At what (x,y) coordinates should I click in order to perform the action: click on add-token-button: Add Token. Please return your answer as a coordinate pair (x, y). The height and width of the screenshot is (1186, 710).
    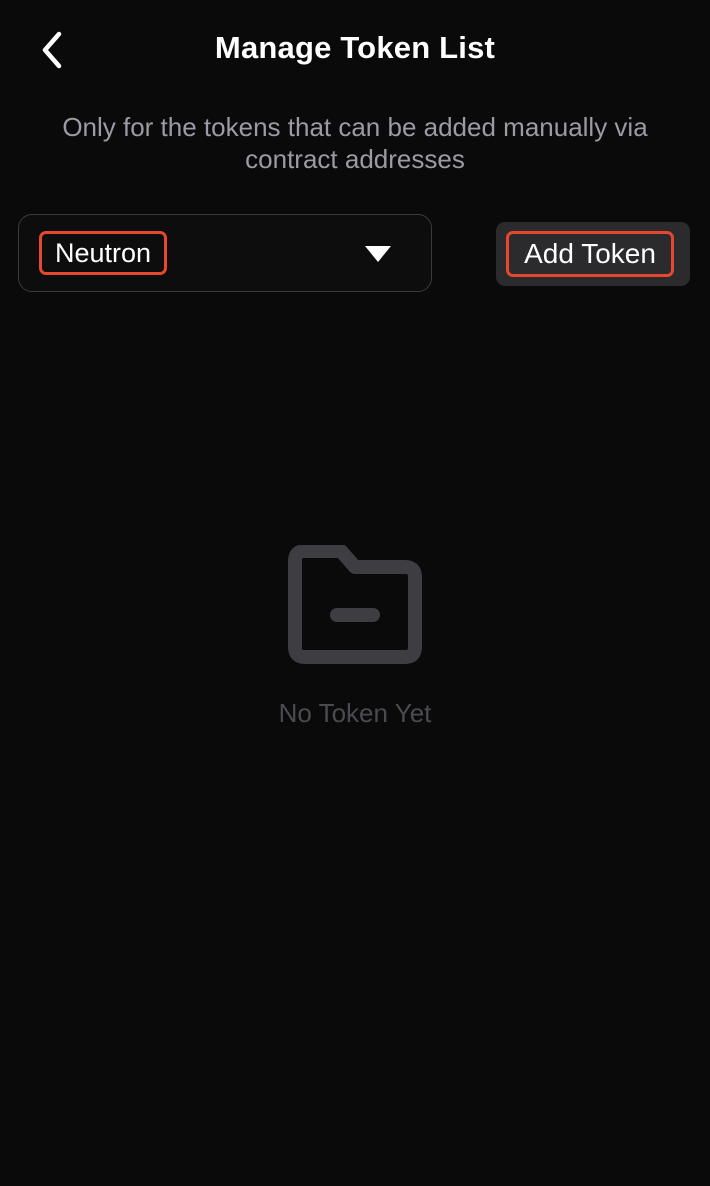
    Looking at the image, I should click on (593, 254).